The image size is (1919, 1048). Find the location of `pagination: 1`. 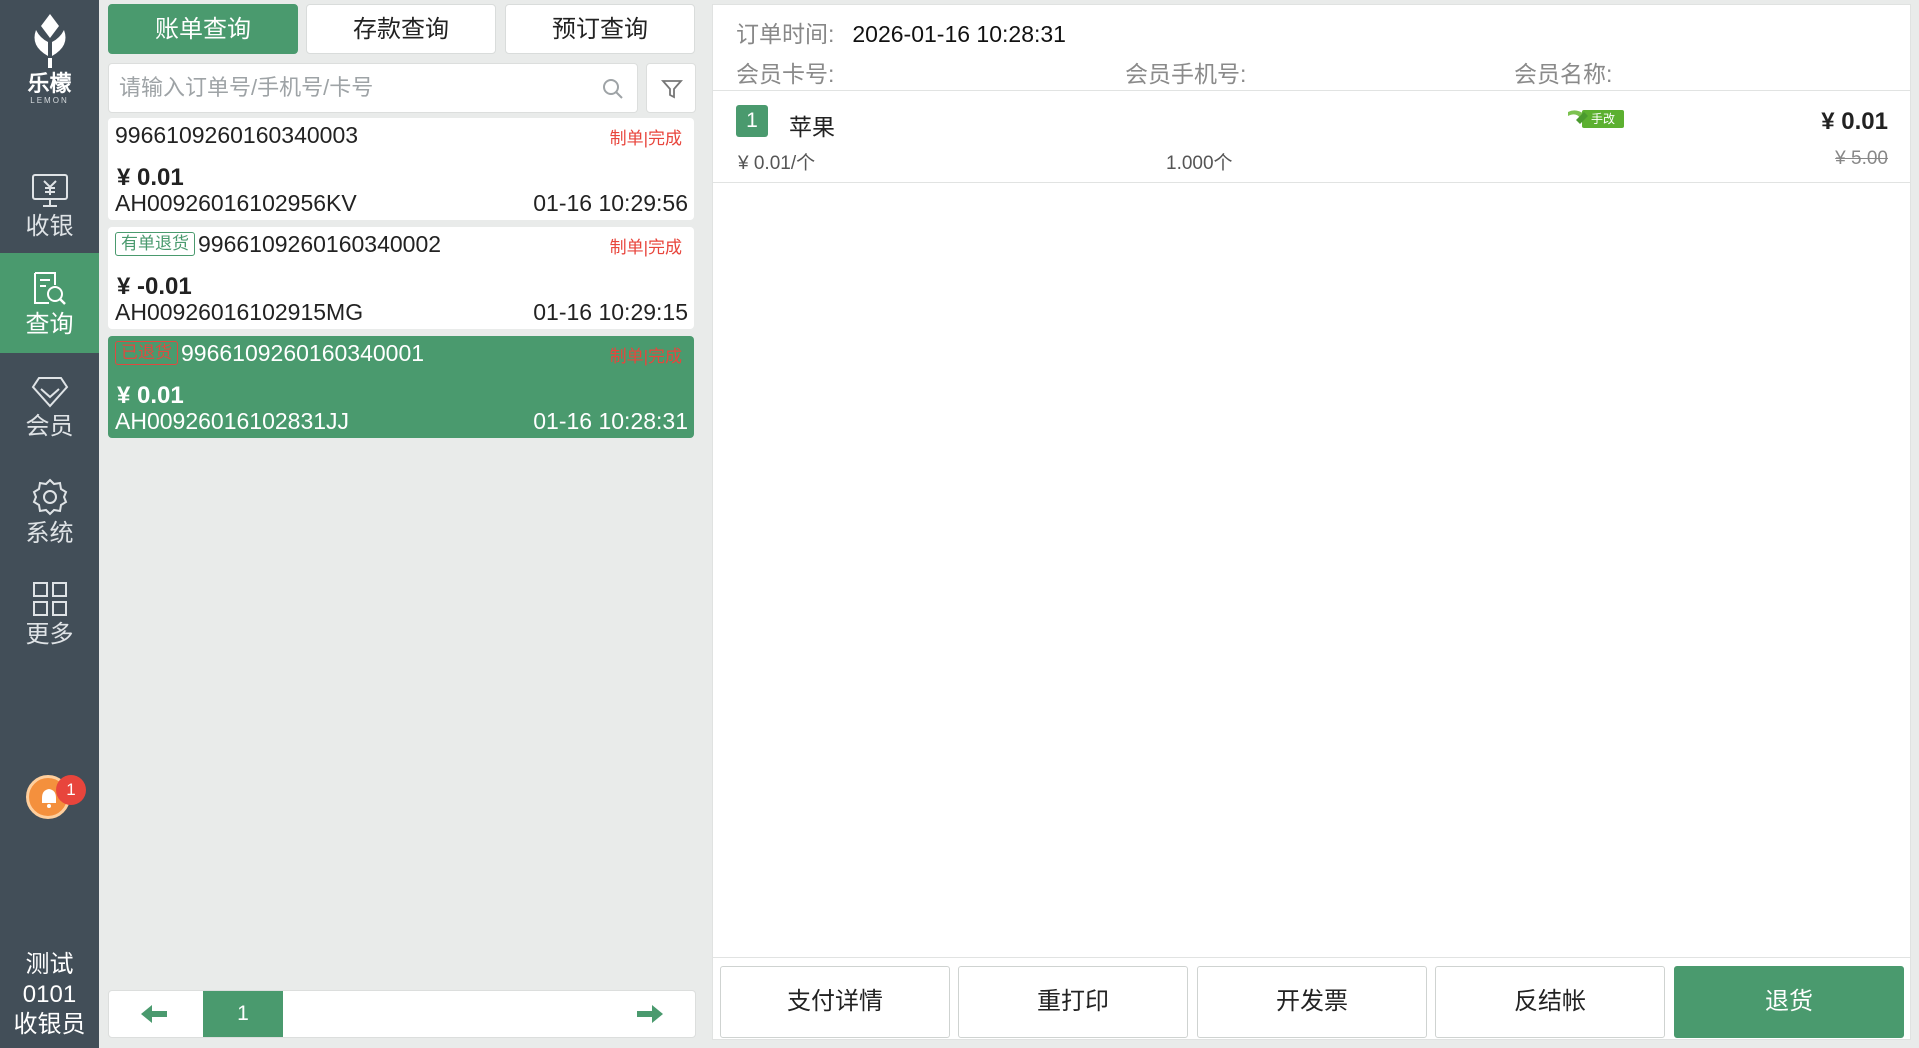

pagination: 1 is located at coordinates (402, 1014).